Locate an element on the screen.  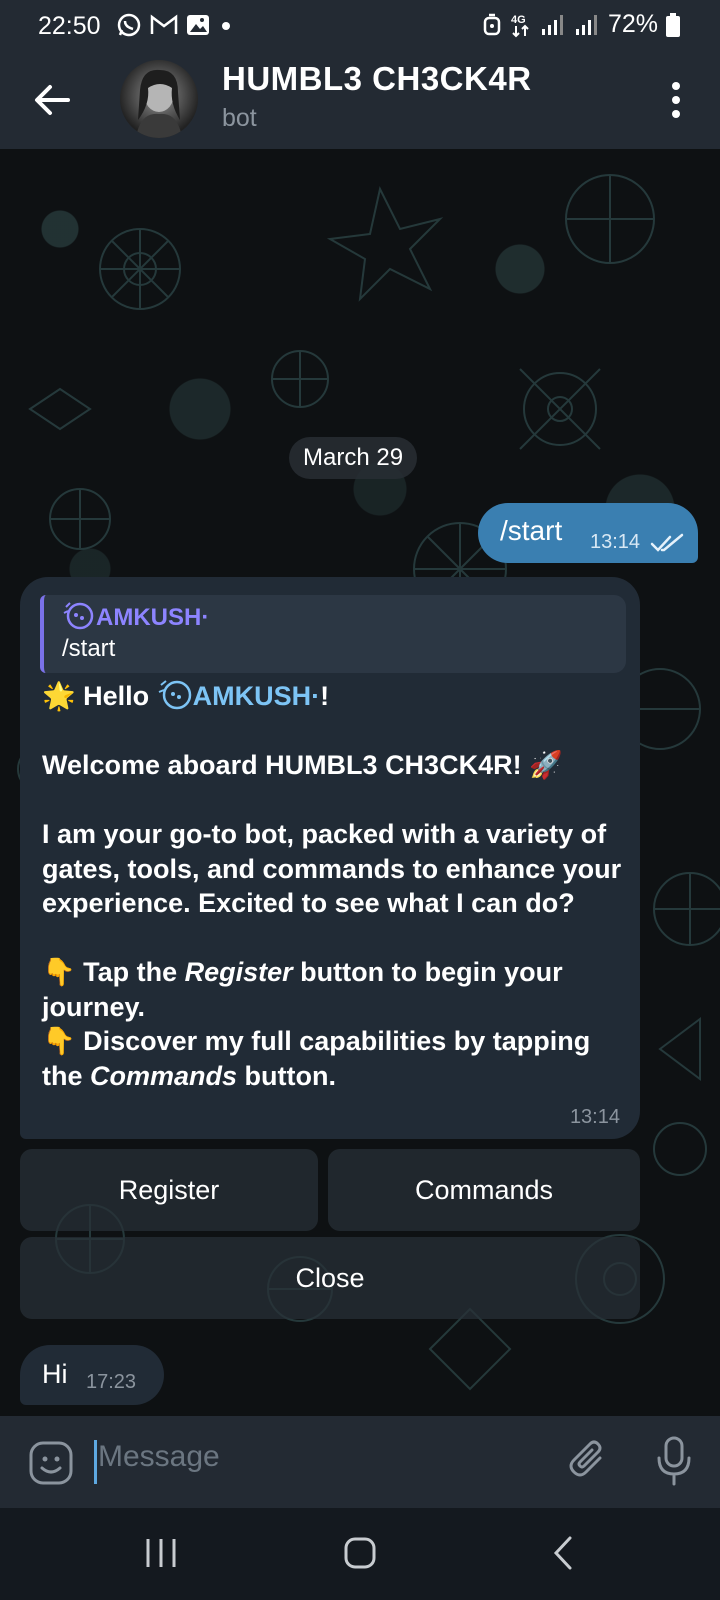
reply-quote: AMKUSH· /start is located at coordinates (333, 634).